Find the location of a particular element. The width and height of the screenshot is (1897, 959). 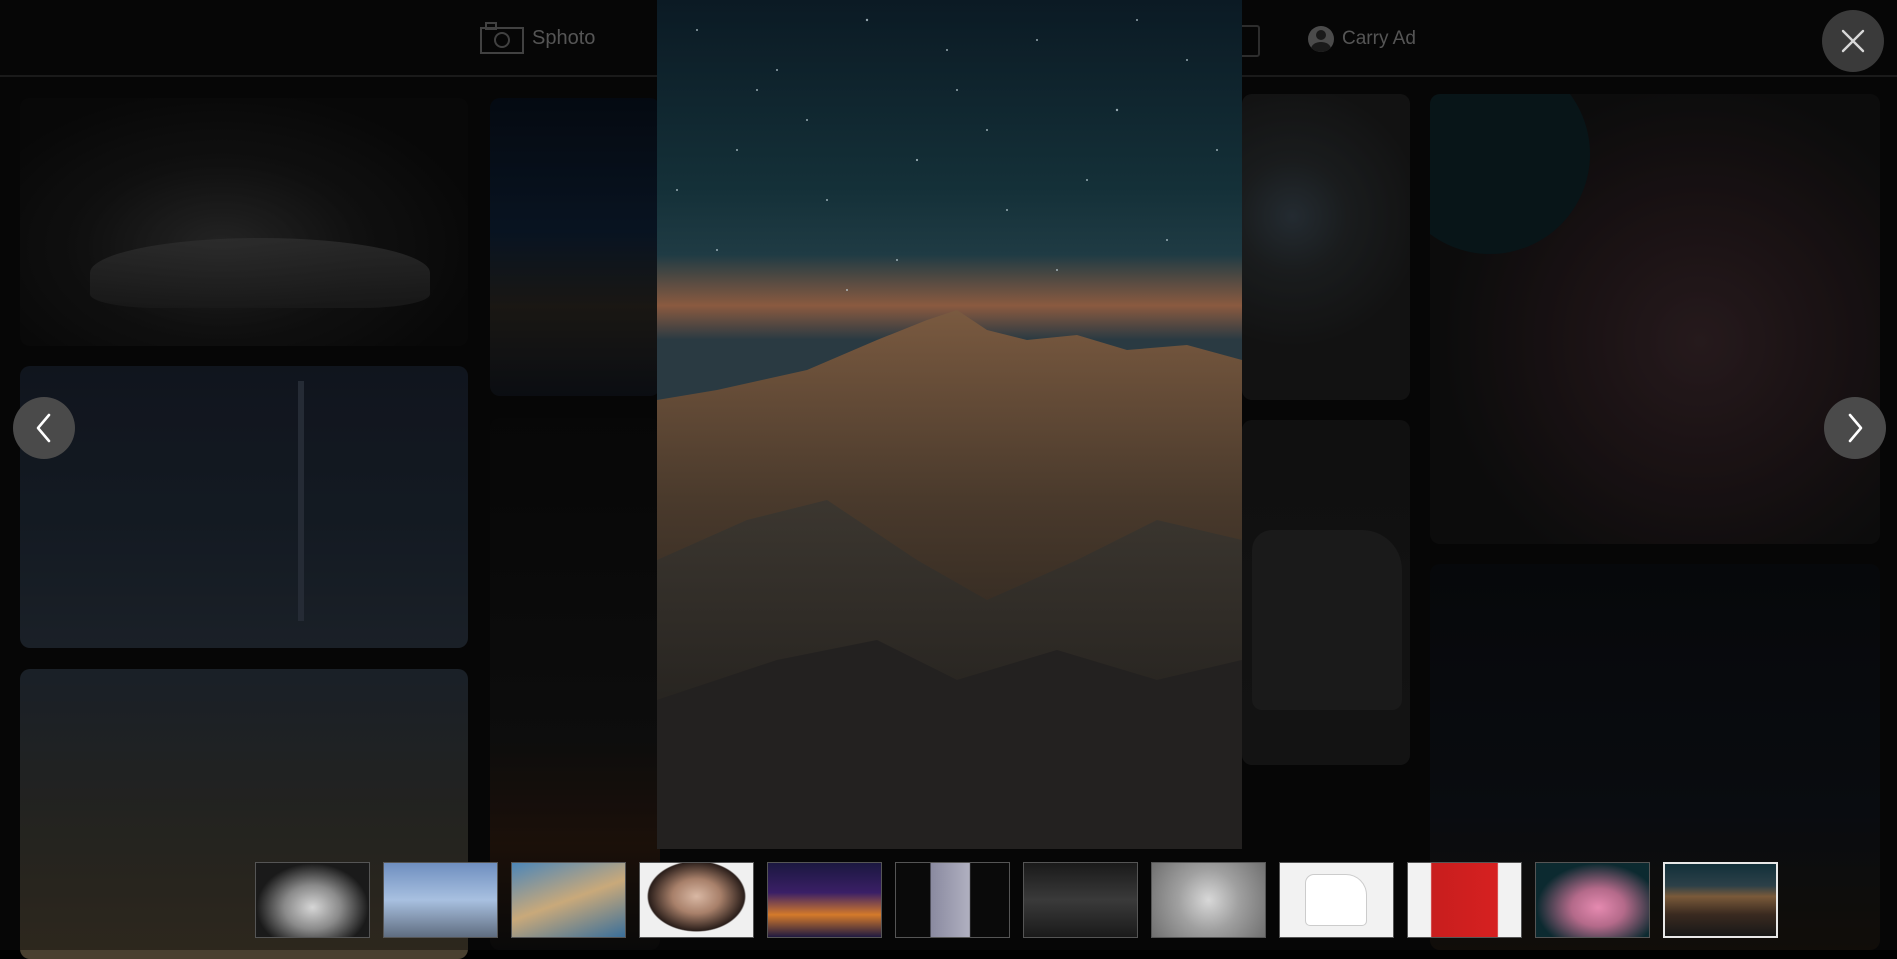

close-icon is located at coordinates (1853, 41).